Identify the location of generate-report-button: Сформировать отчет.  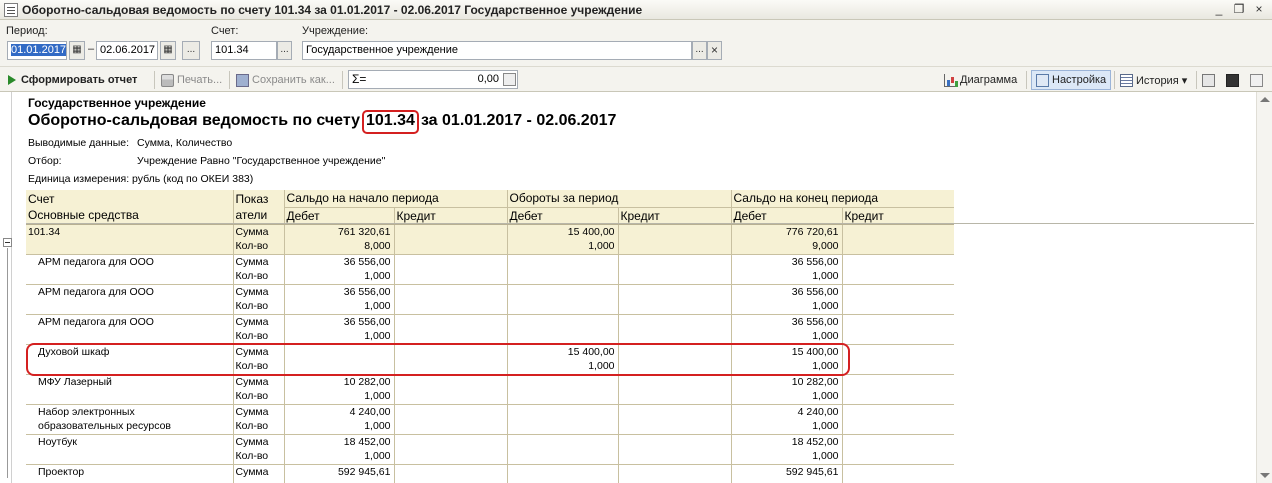
(72, 80).